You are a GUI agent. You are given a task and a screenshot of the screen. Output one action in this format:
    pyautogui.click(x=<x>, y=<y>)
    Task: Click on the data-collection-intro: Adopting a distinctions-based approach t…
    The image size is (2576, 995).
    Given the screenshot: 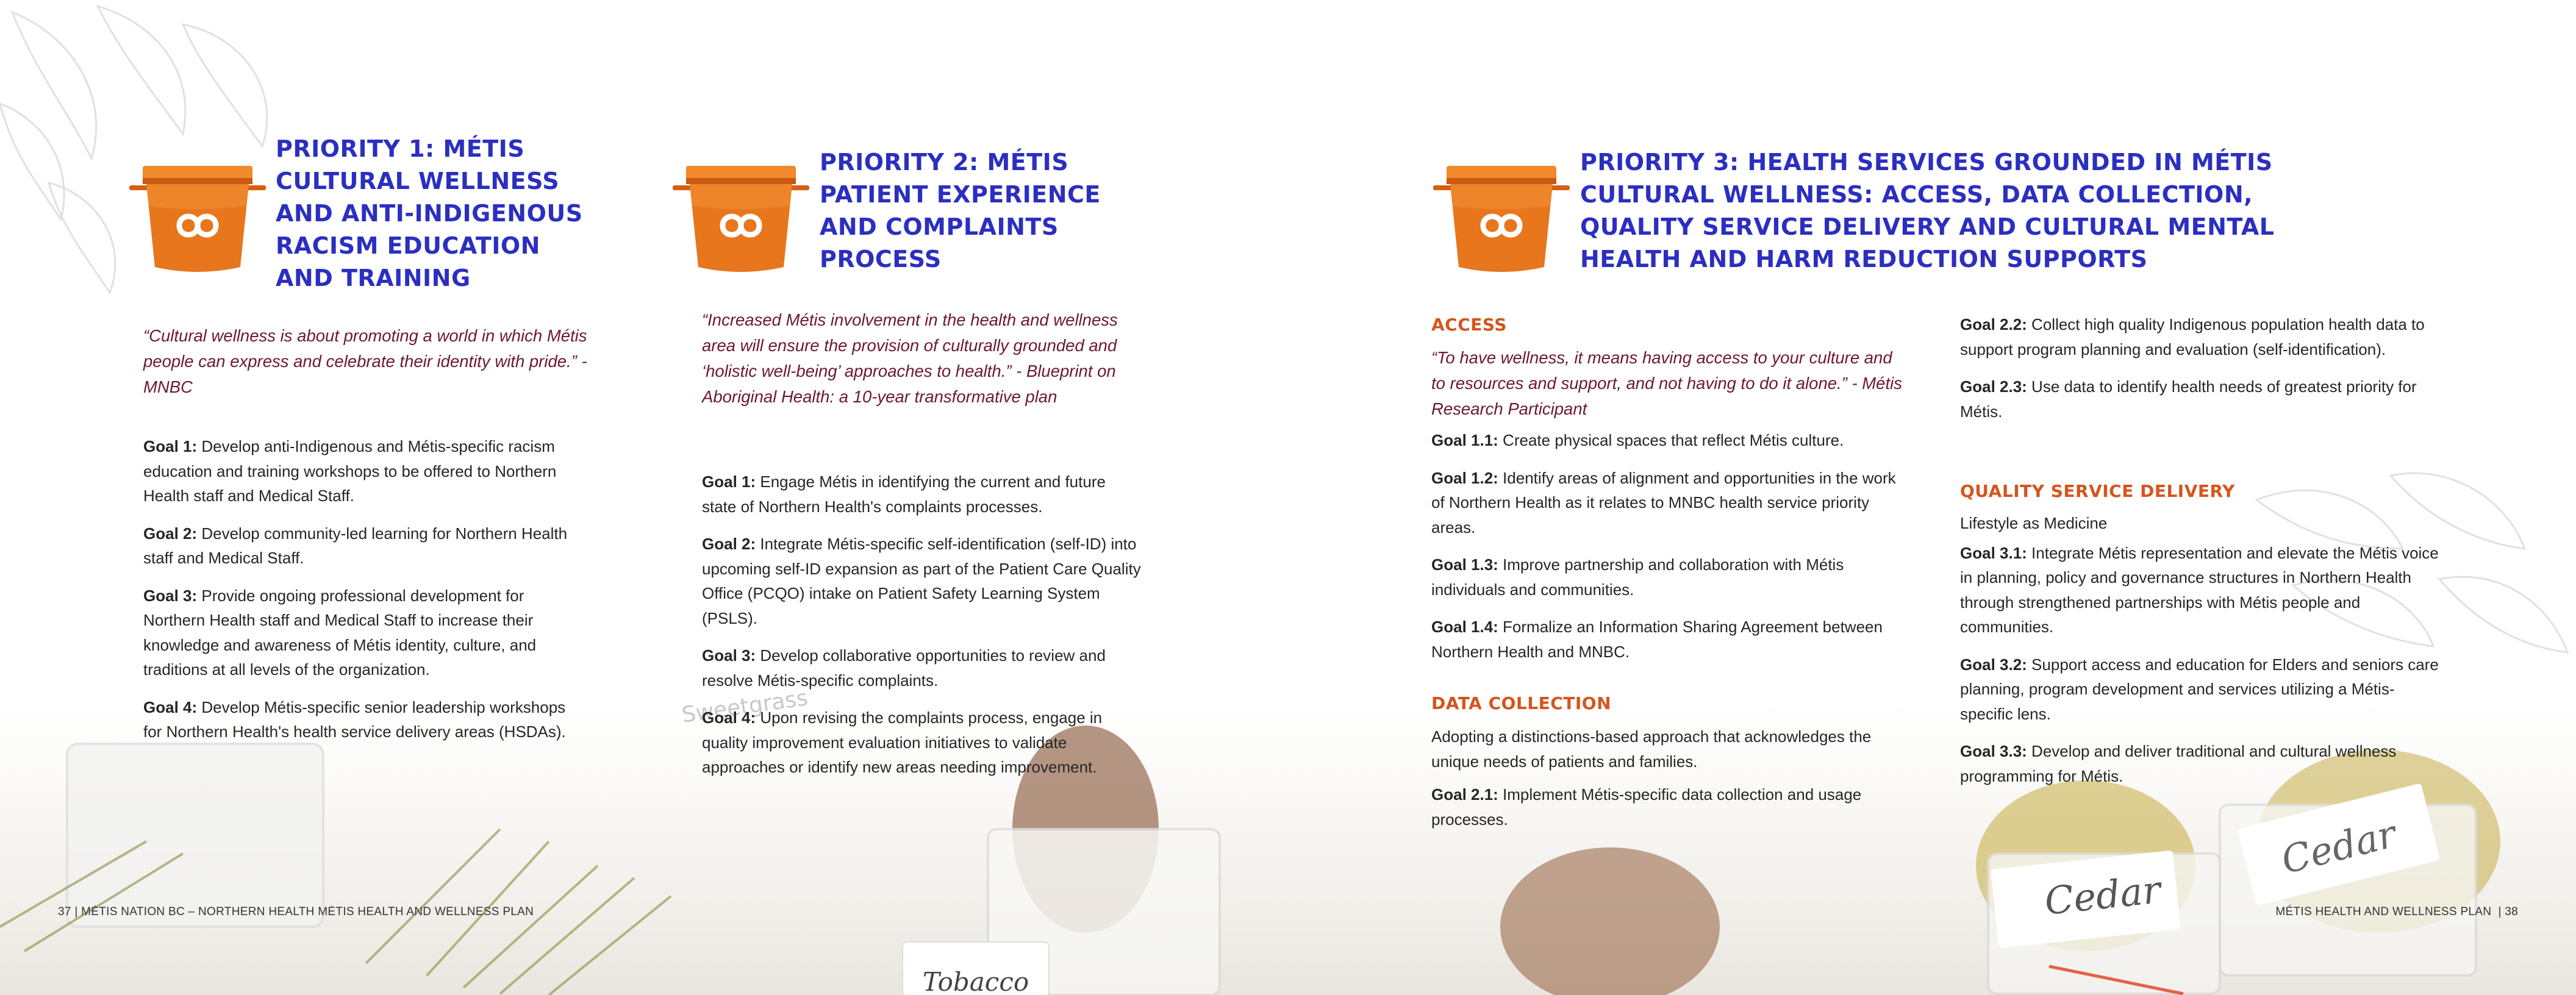 What is the action you would take?
    pyautogui.click(x=1652, y=749)
    